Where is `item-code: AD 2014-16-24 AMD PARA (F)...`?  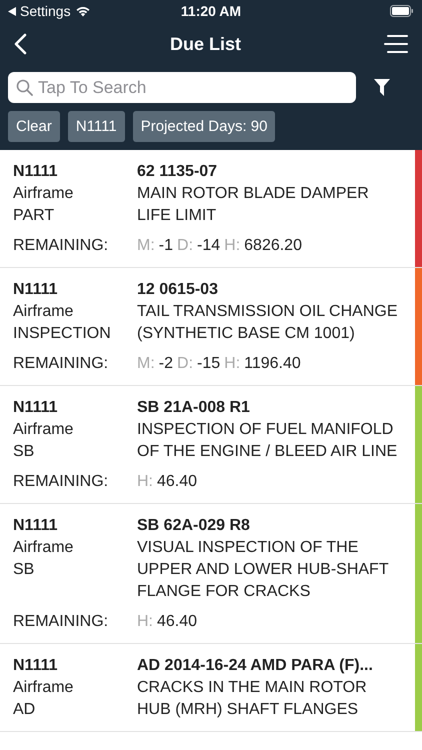 item-code: AD 2014-16-24 AMD PARA (F)... is located at coordinates (255, 666).